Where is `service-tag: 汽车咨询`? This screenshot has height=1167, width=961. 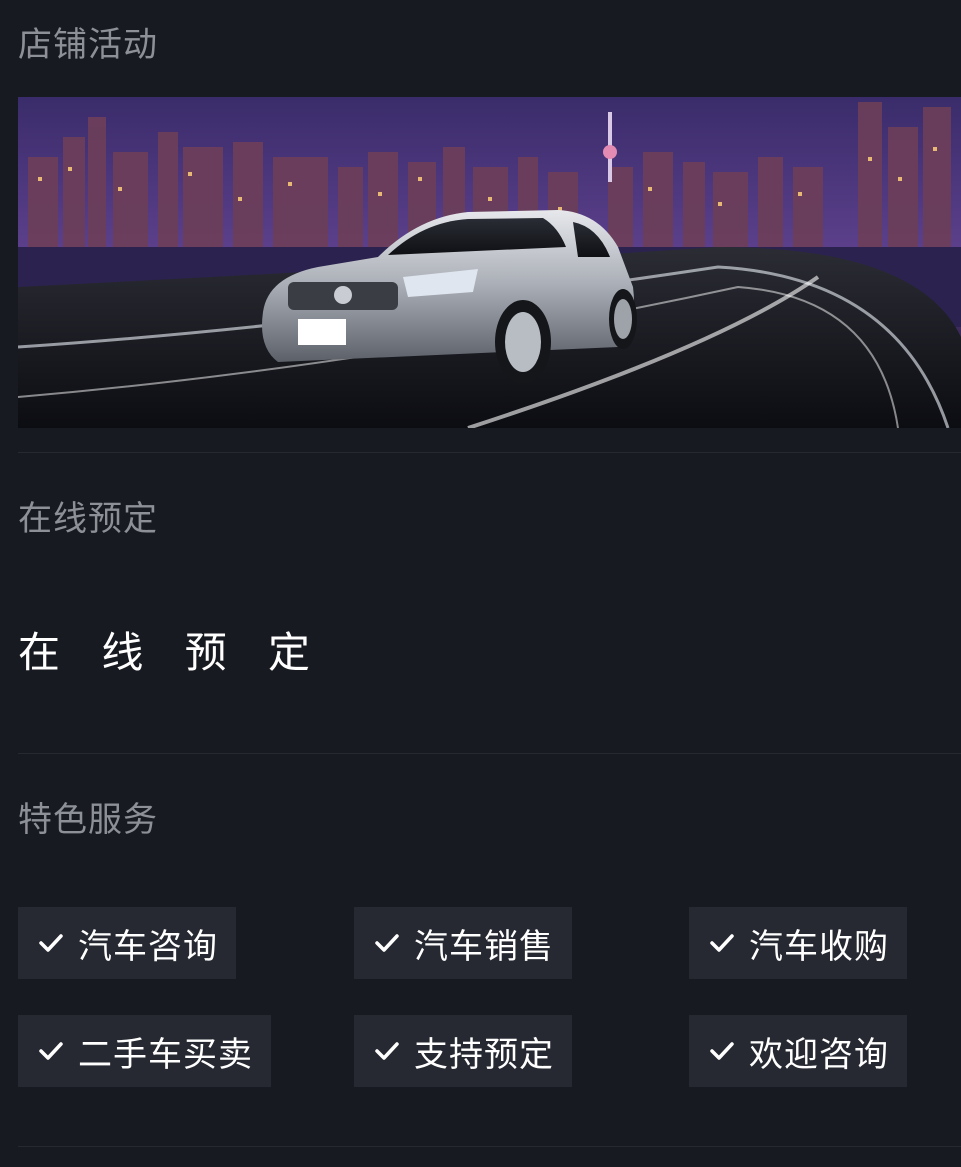
service-tag: 汽车咨询 is located at coordinates (127, 943).